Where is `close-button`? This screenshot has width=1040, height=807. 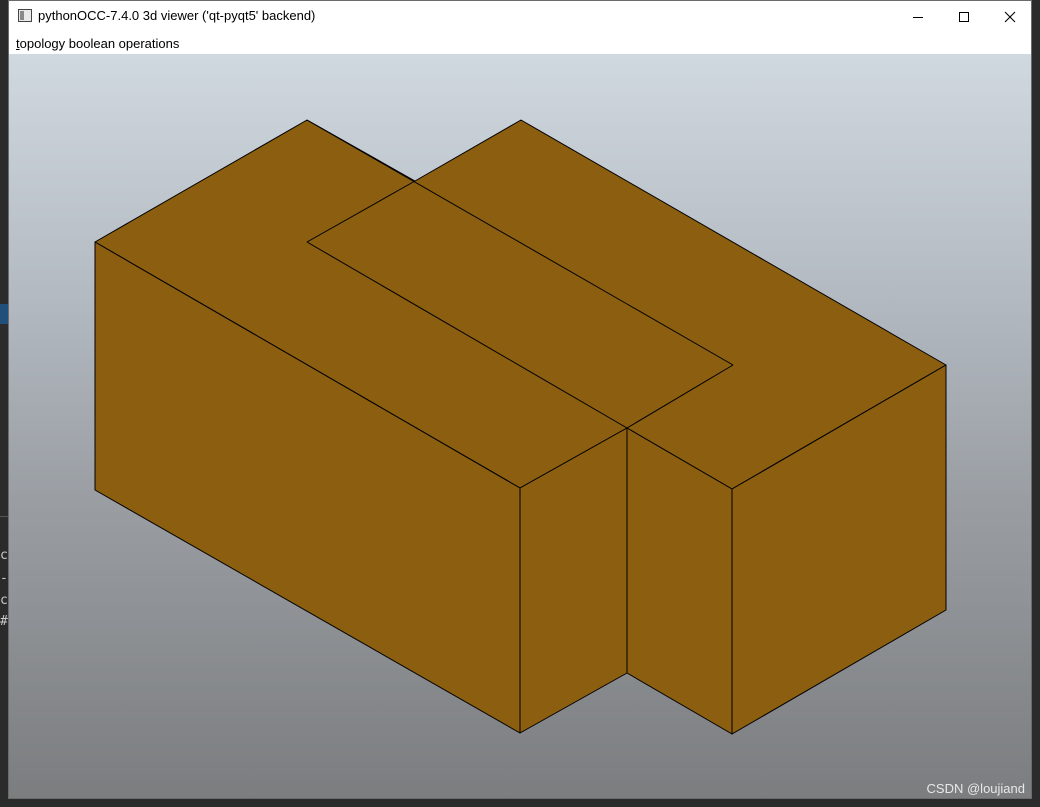
close-button is located at coordinates (1010, 16).